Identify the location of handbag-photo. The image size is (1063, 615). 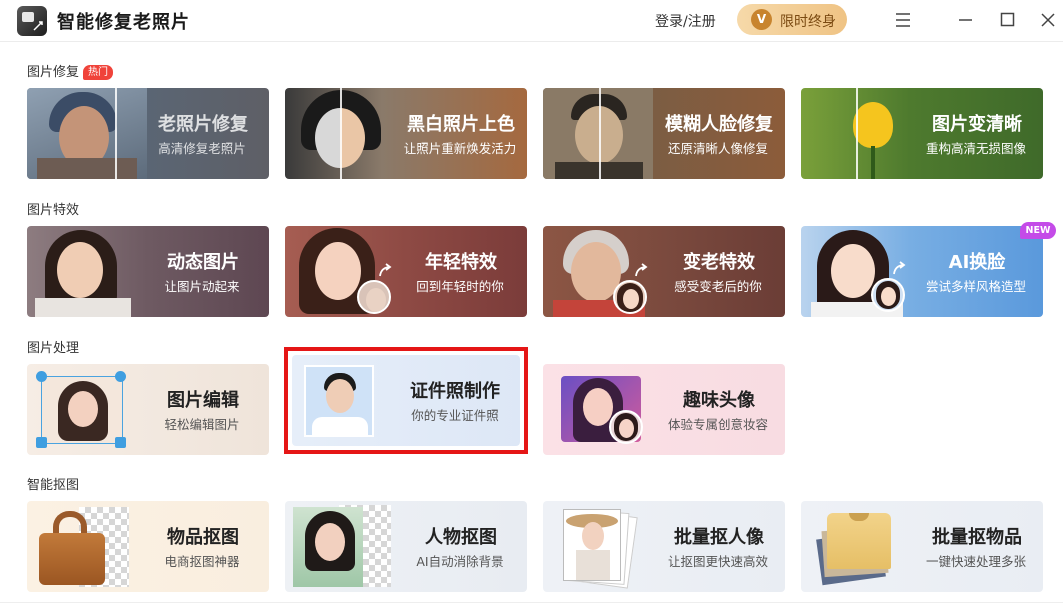
(72, 548).